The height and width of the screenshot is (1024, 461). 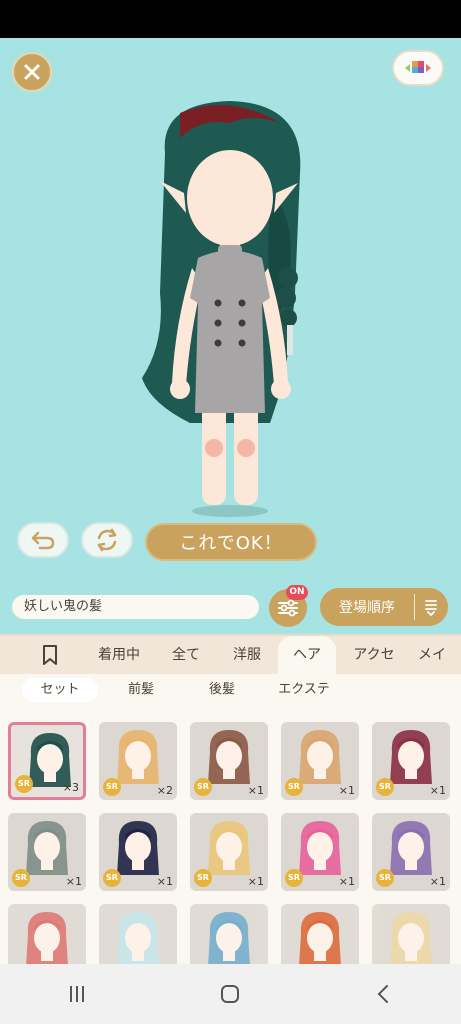 What do you see at coordinates (222, 690) in the screenshot?
I see `subtab-back-hair: 後髪` at bounding box center [222, 690].